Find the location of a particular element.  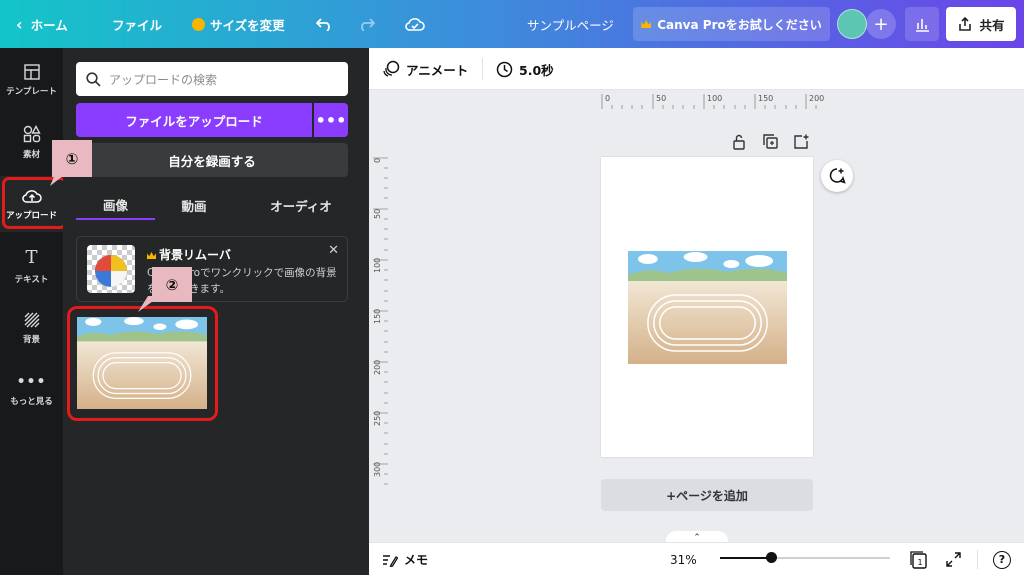

undo-button is located at coordinates (325, 24).